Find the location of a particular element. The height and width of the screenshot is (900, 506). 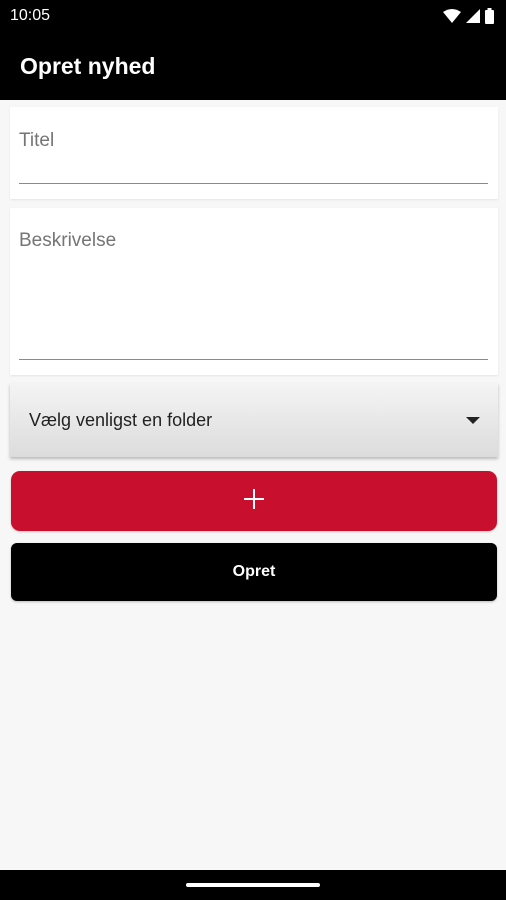

status-time: 10:05 is located at coordinates (30, 15).